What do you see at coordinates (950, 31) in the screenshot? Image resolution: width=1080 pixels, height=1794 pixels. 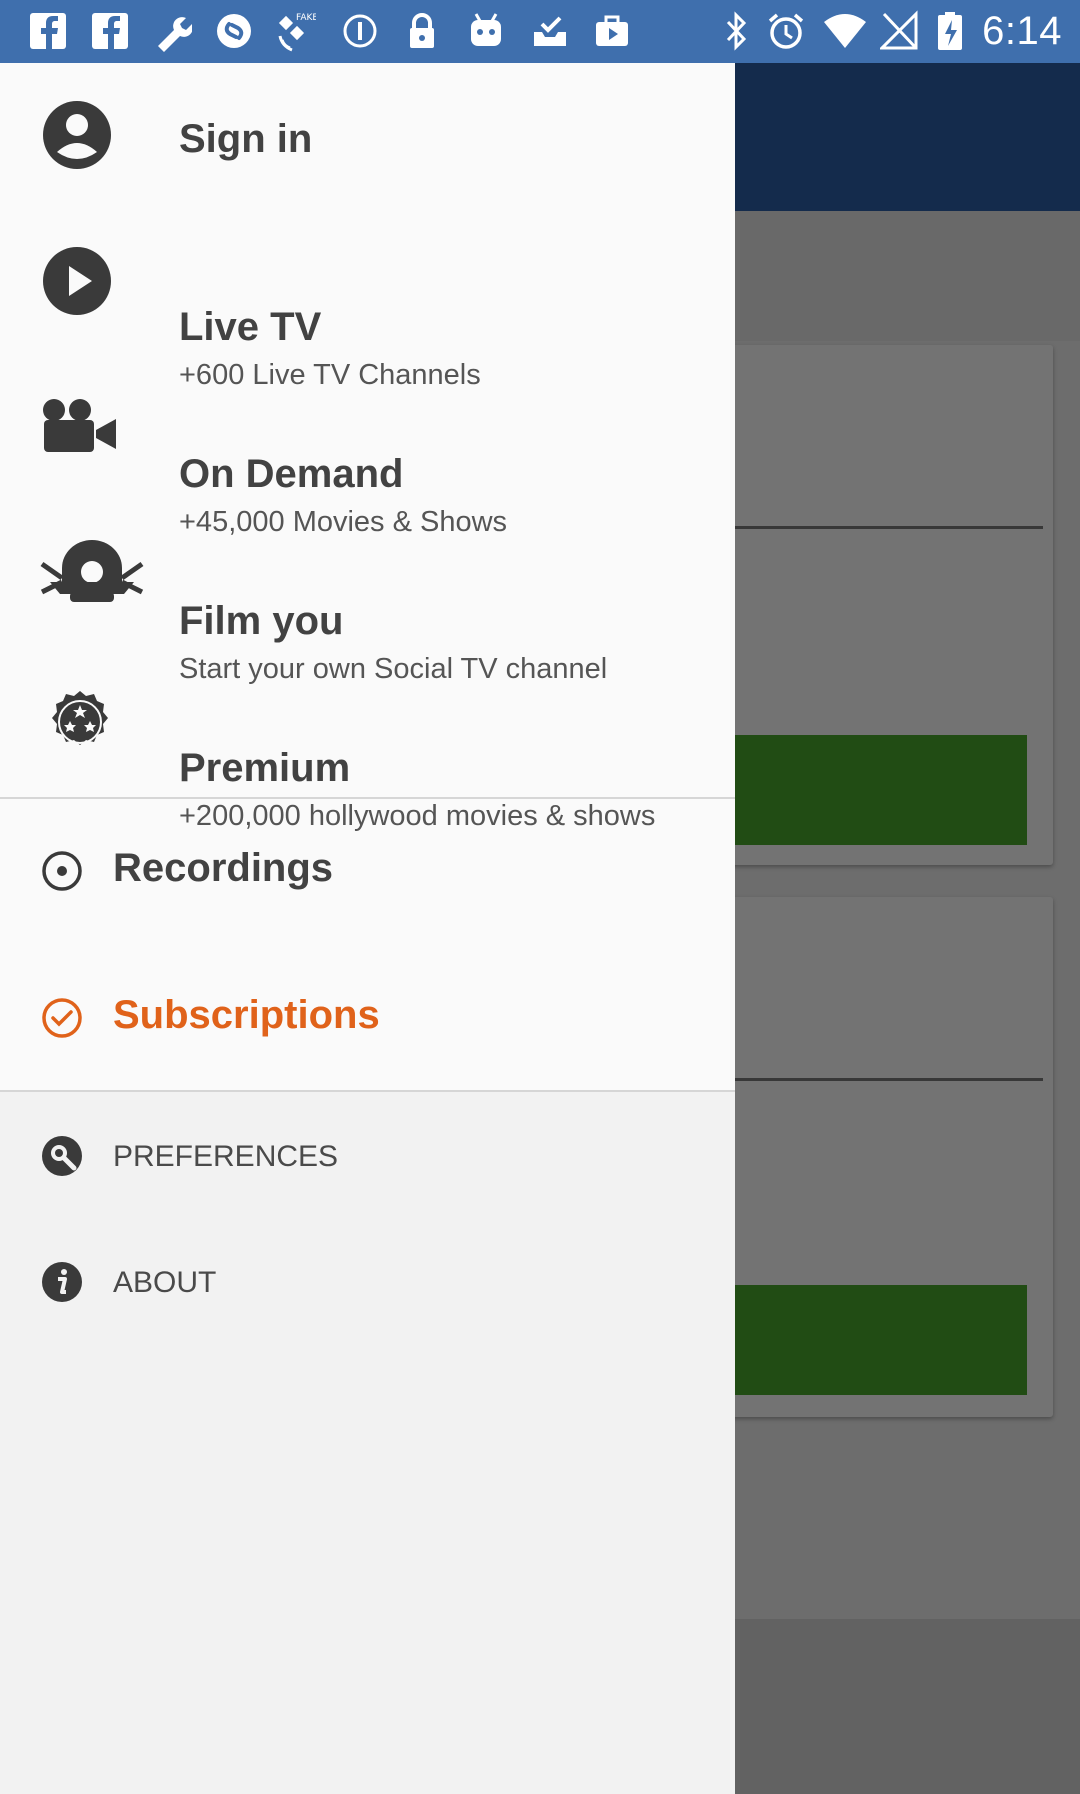 I see `battery-charging-icon` at bounding box center [950, 31].